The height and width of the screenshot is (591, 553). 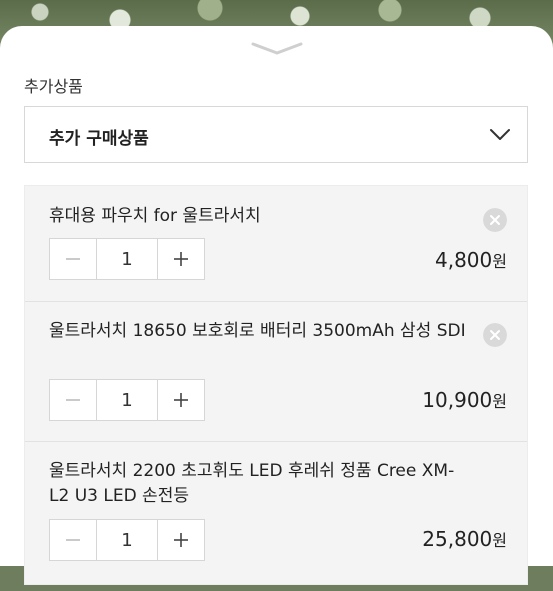 I want to click on item-price: 4,800원, so click(x=471, y=260).